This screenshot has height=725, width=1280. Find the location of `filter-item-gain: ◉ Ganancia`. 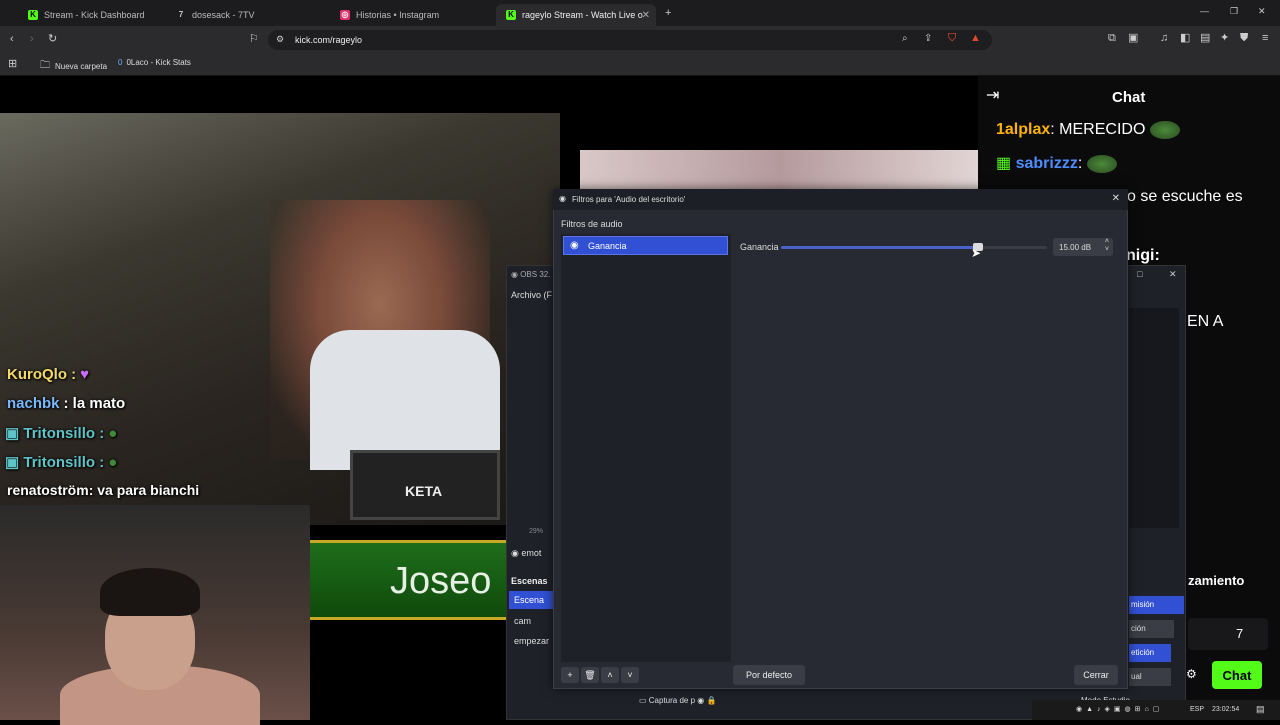

filter-item-gain: ◉ Ganancia is located at coordinates (645, 245).